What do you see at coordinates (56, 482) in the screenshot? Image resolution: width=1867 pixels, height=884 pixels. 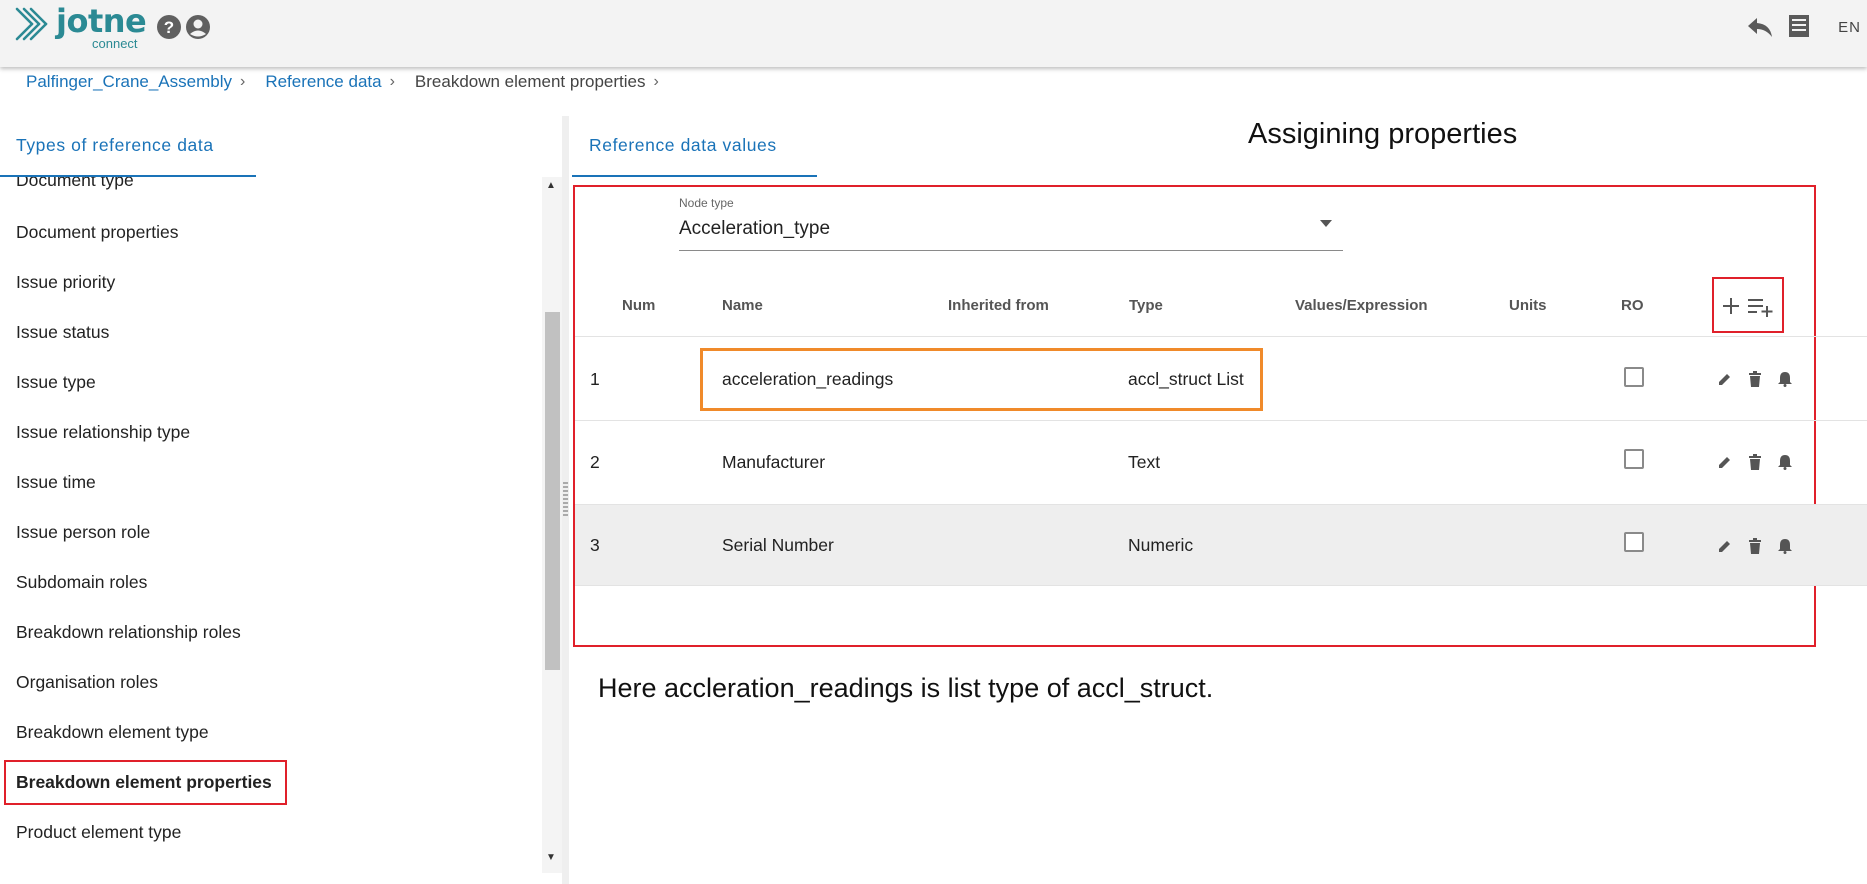 I see `list-item: Issue time` at bounding box center [56, 482].